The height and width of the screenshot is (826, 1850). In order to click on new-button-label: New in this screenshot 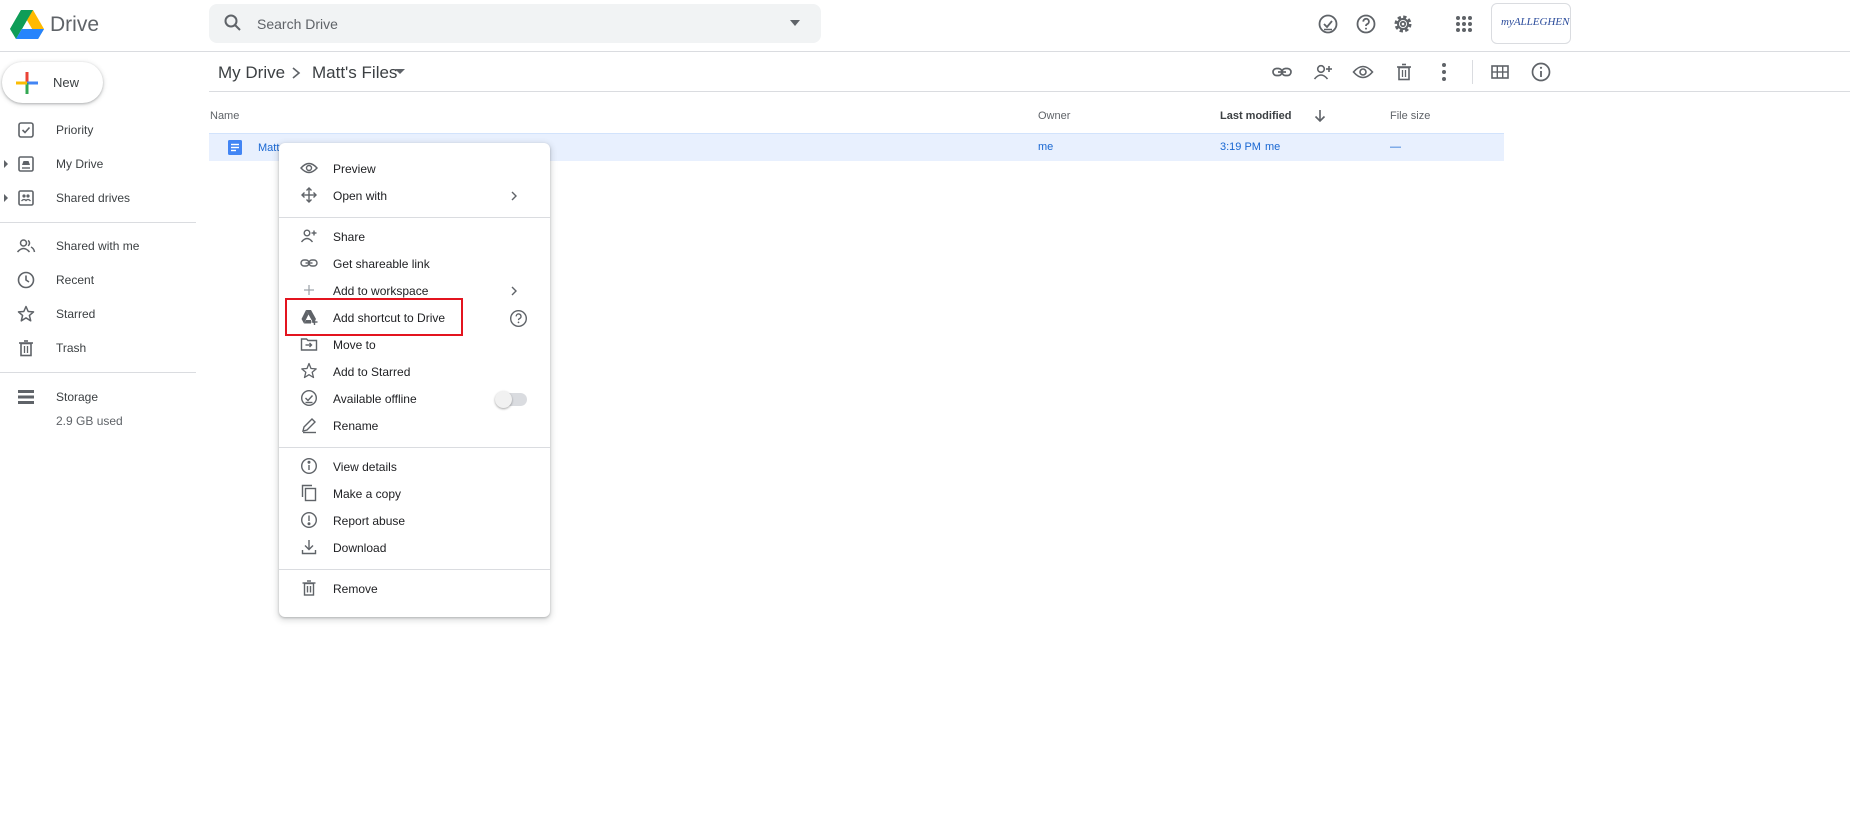, I will do `click(66, 82)`.